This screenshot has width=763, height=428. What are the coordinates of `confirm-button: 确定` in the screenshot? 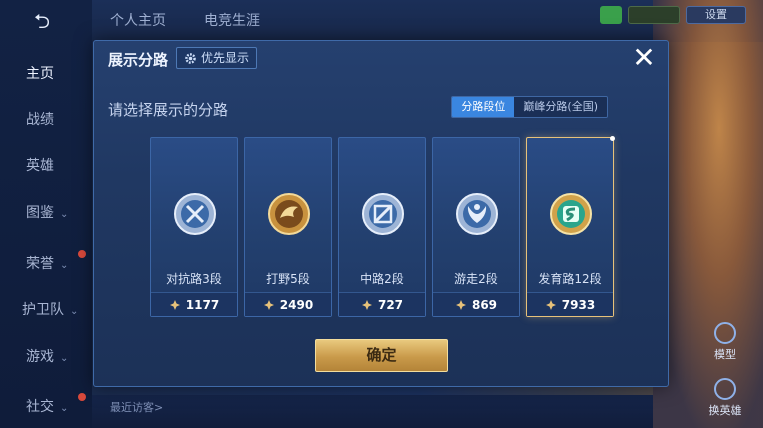 It's located at (381, 355).